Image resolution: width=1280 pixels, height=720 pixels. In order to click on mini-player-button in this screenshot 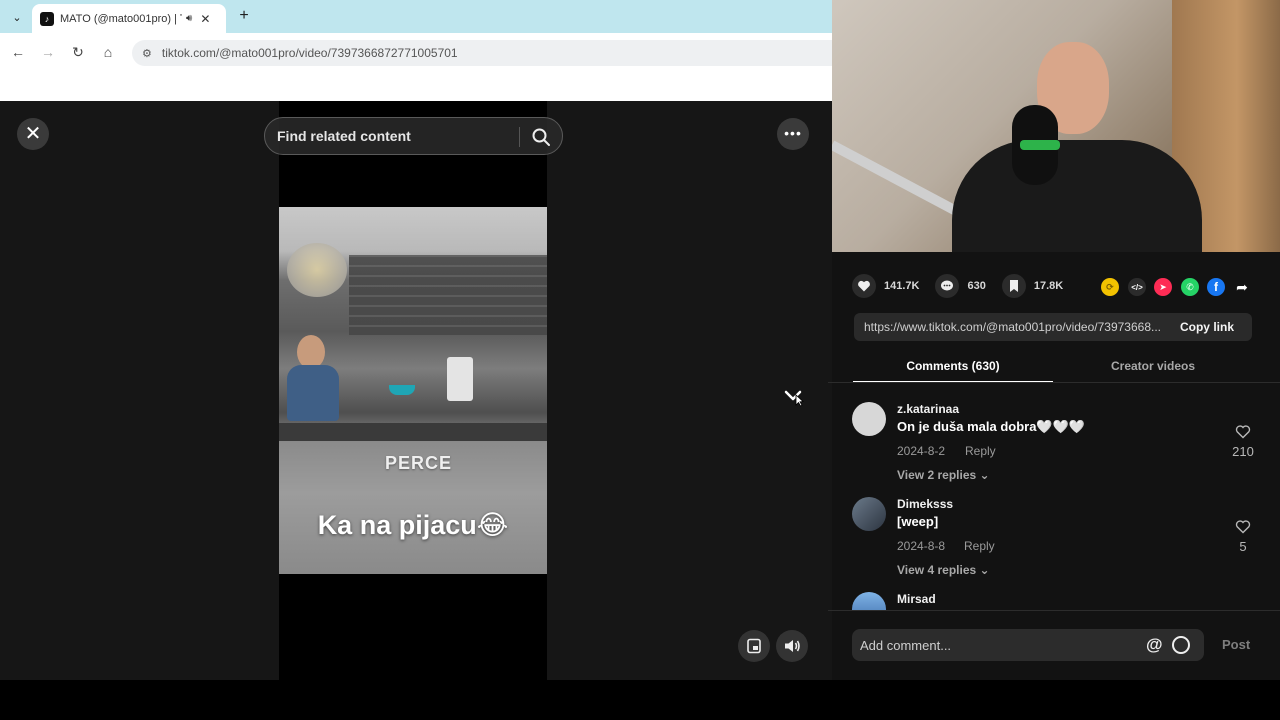, I will do `click(754, 646)`.